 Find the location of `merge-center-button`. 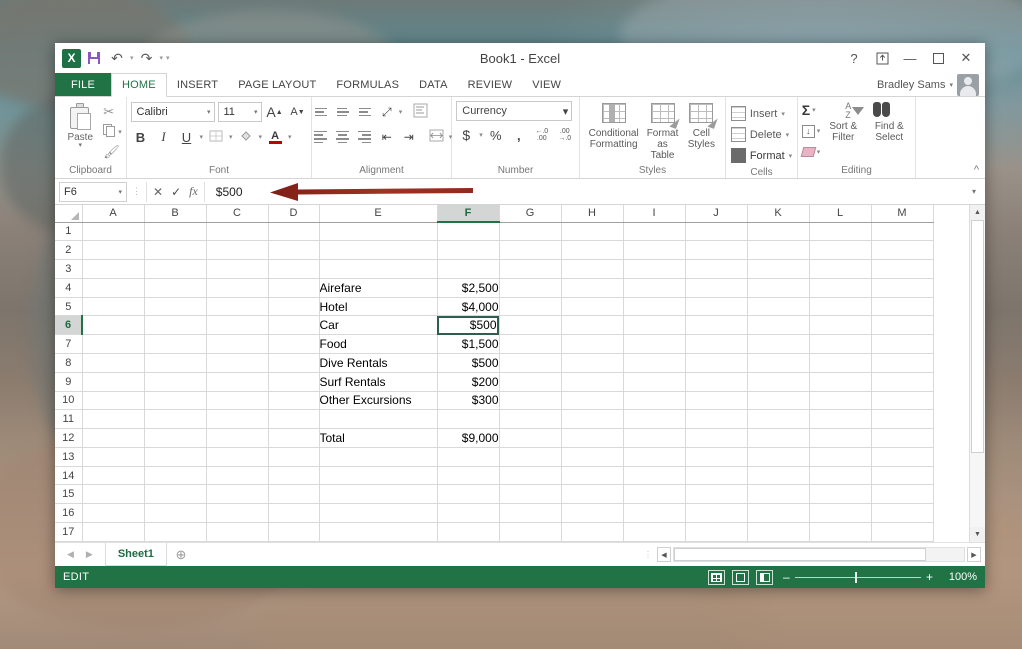

merge-center-button is located at coordinates (437, 137).